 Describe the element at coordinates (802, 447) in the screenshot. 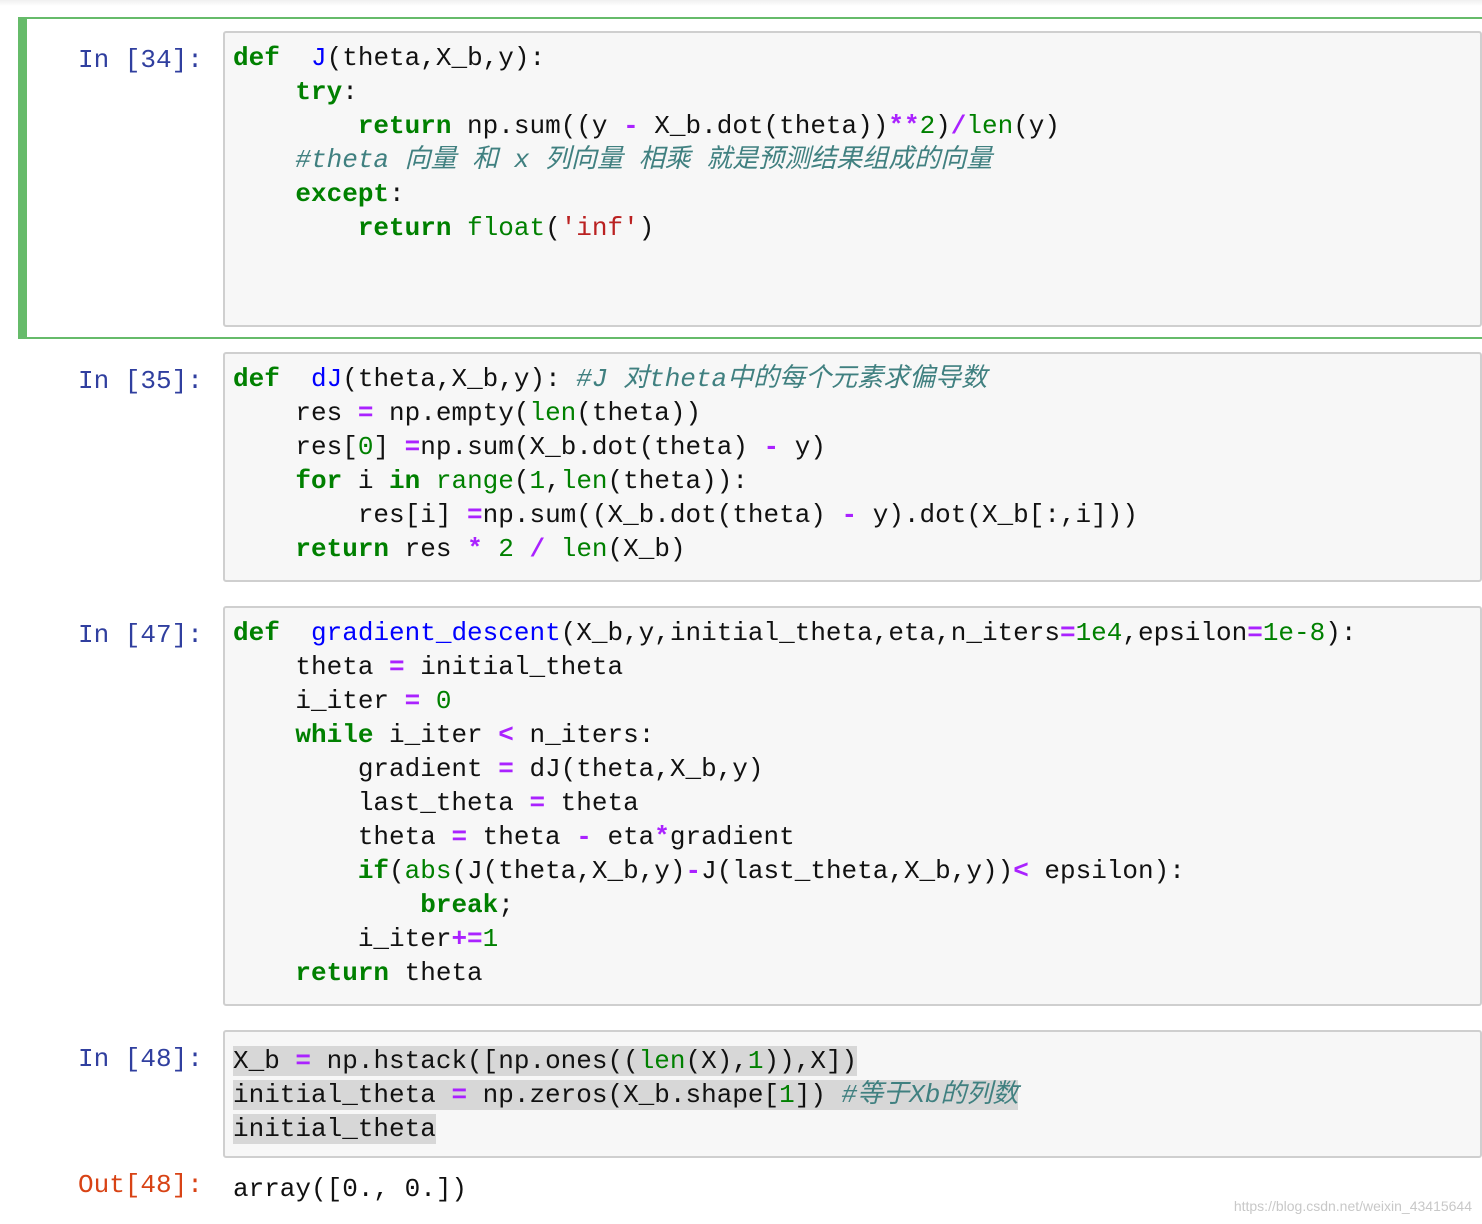

I see `code-token: y)` at that location.